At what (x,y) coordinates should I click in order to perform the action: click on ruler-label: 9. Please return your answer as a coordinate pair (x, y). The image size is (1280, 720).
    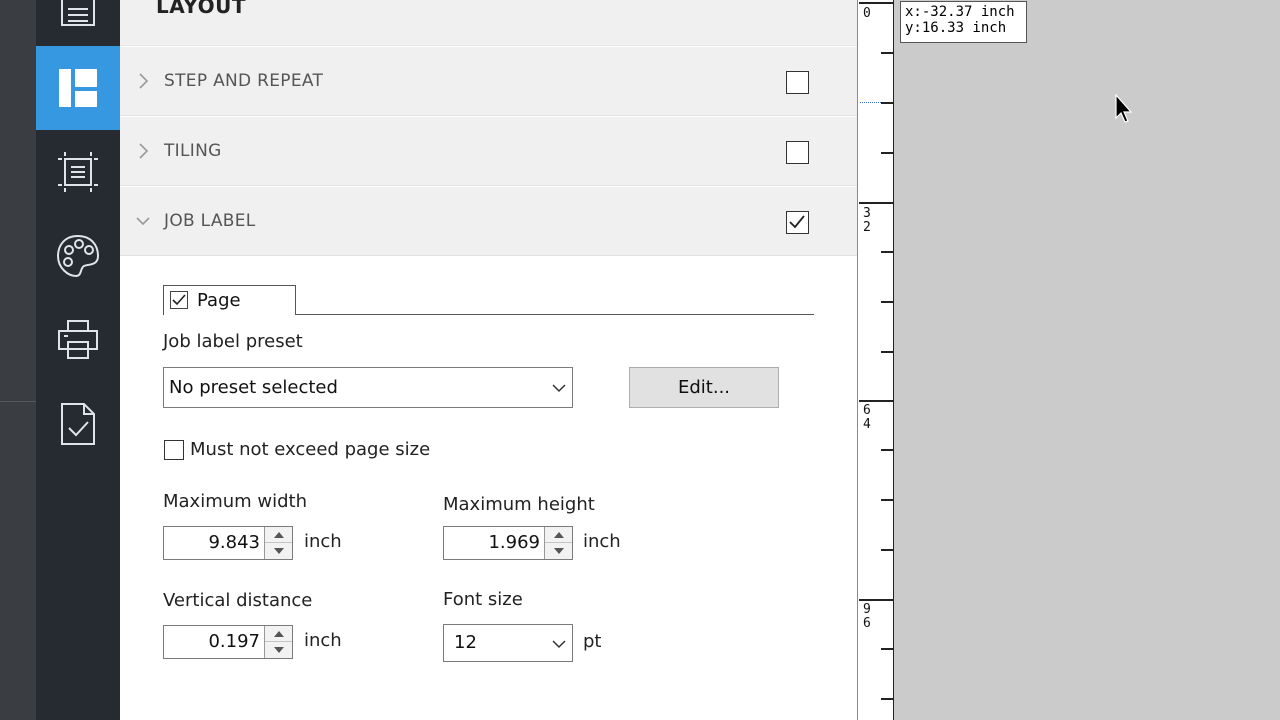
    Looking at the image, I should click on (867, 609).